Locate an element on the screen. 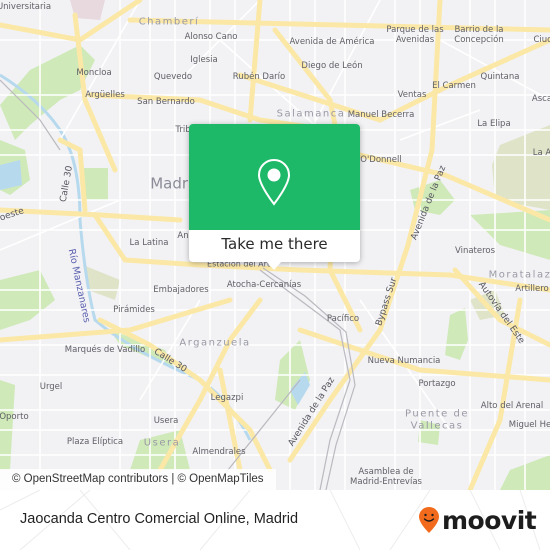 This screenshot has height=550, width=550. road-a5 is located at coordinates (91, 215).